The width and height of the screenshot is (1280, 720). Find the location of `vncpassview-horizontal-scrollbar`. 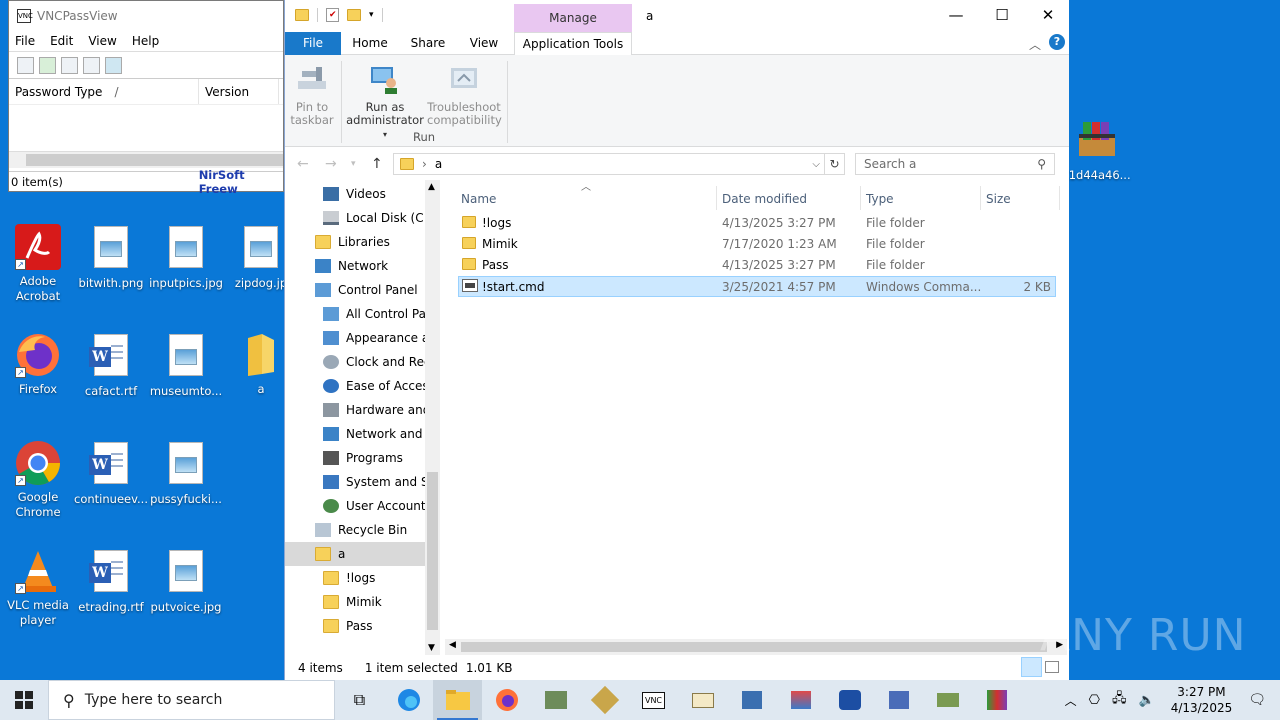

vncpassview-horizontal-scrollbar is located at coordinates (146, 159).